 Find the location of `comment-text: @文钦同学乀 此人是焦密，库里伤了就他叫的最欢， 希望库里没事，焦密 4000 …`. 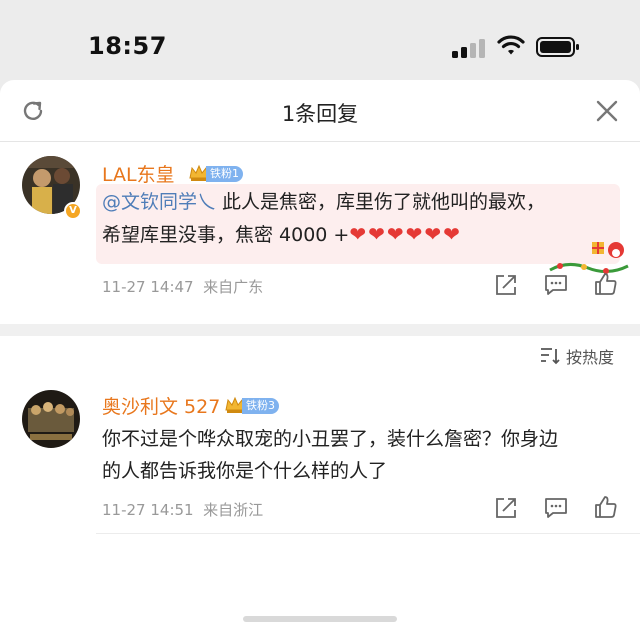

comment-text: @文钦同学乀 此人是焦密，库里伤了就他叫的最欢， 希望库里没事，焦密 4000 … is located at coordinates (324, 218).